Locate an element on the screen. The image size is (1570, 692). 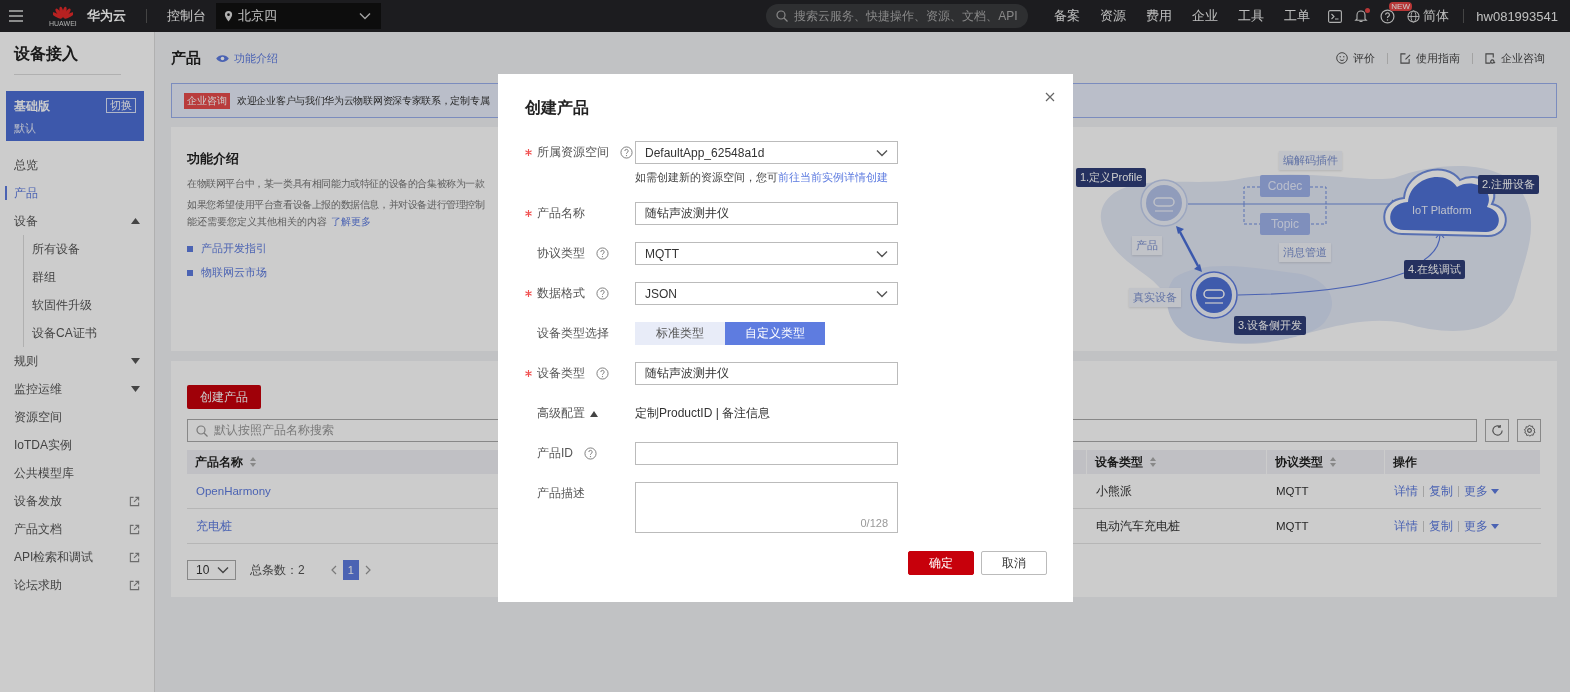
switch-button: 切换 is located at coordinates (121, 105).